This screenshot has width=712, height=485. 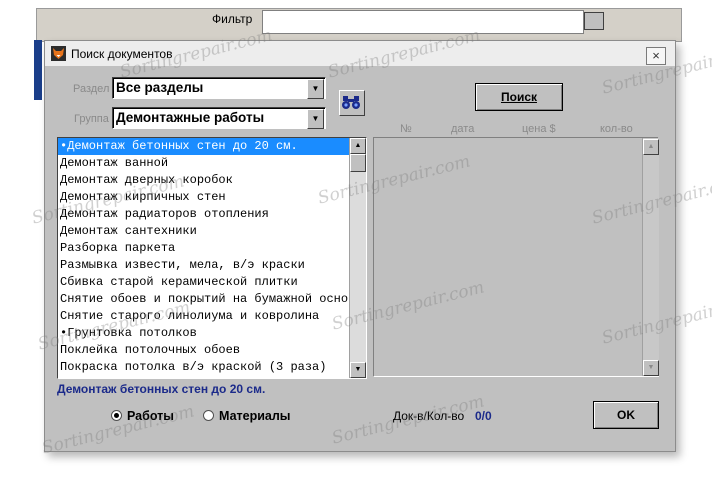 What do you see at coordinates (219, 88) in the screenshot?
I see `section-select: Все разделы ▼` at bounding box center [219, 88].